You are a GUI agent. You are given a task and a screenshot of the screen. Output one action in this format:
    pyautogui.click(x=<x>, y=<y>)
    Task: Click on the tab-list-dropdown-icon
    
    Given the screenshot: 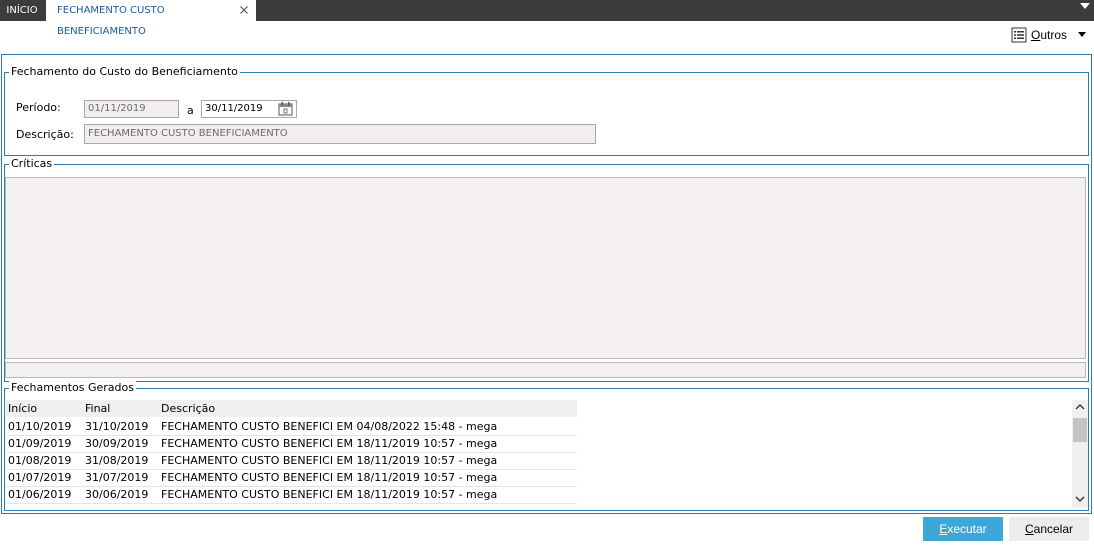 What is the action you would take?
    pyautogui.click(x=1085, y=6)
    